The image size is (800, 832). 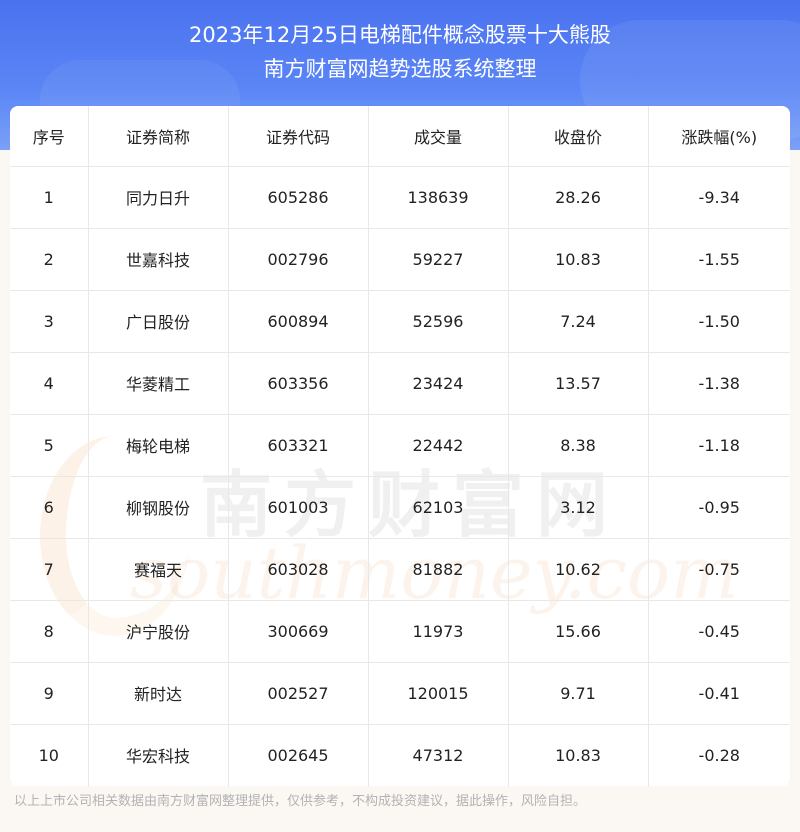 I want to click on cell-change: -0.95, so click(x=719, y=507).